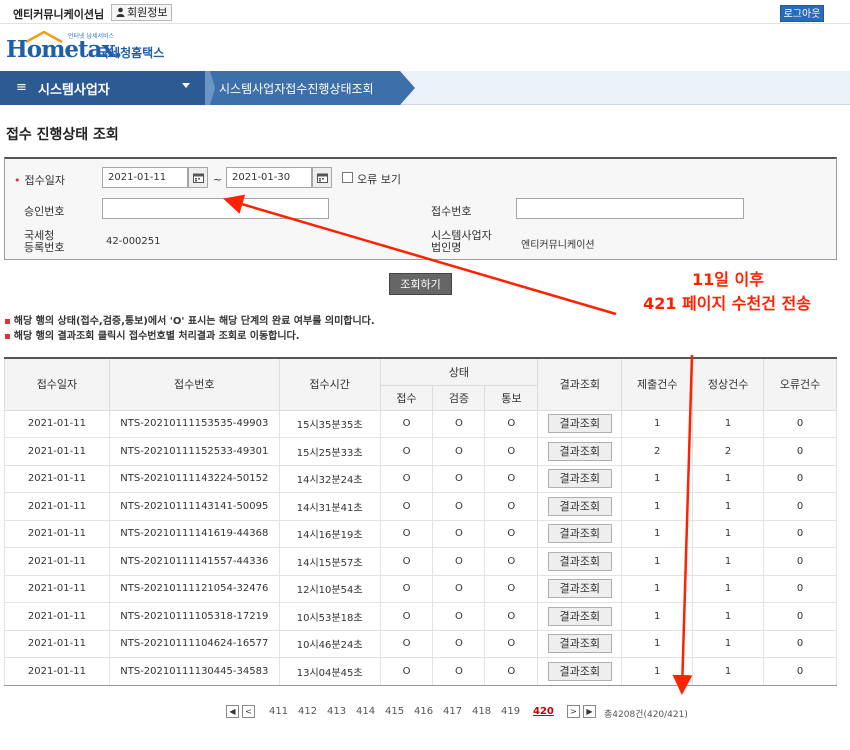 This screenshot has width=850, height=750. I want to click on page-link: 414, so click(365, 711).